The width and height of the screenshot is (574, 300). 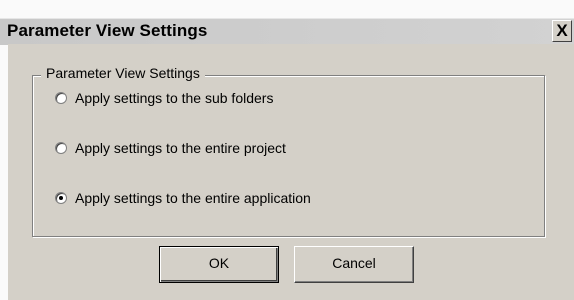 I want to click on radio-label-entire-project: Apply settings to the entire project, so click(x=180, y=148).